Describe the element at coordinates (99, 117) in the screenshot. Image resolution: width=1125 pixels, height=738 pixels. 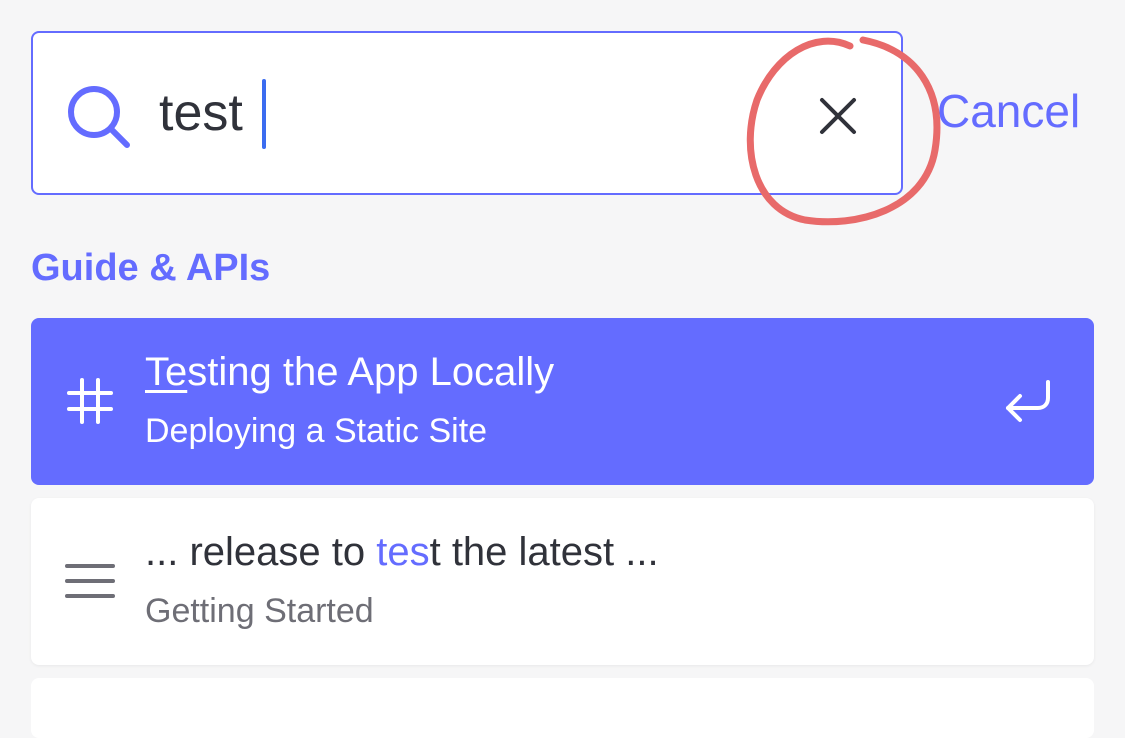
I see `search-icon` at that location.